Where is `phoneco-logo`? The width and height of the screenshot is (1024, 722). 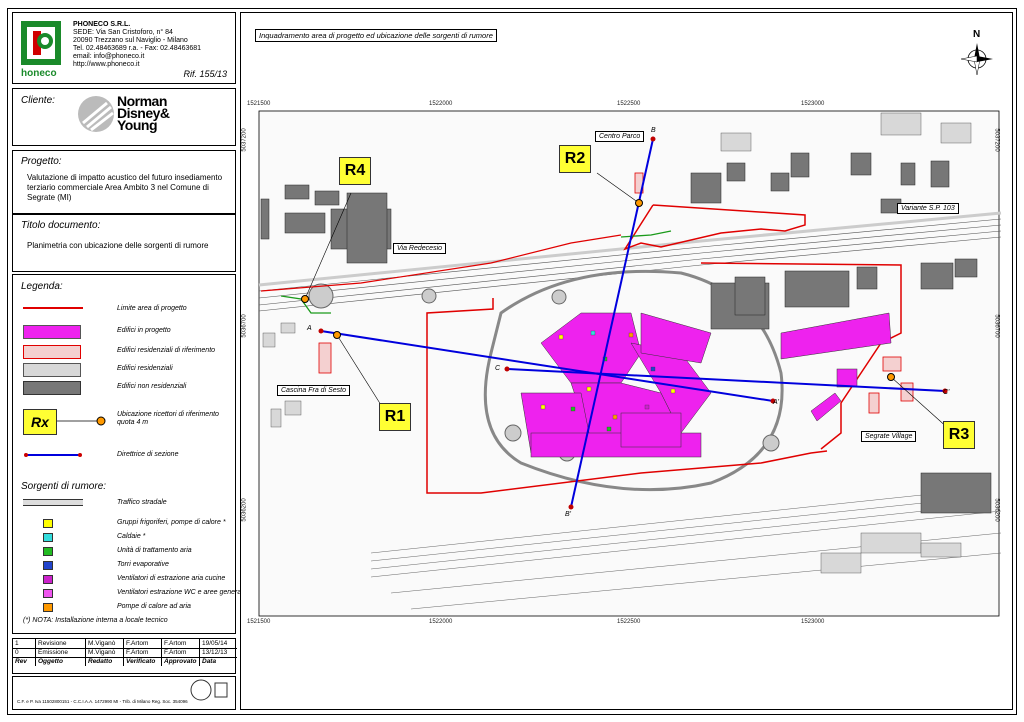 phoneco-logo is located at coordinates (41, 43).